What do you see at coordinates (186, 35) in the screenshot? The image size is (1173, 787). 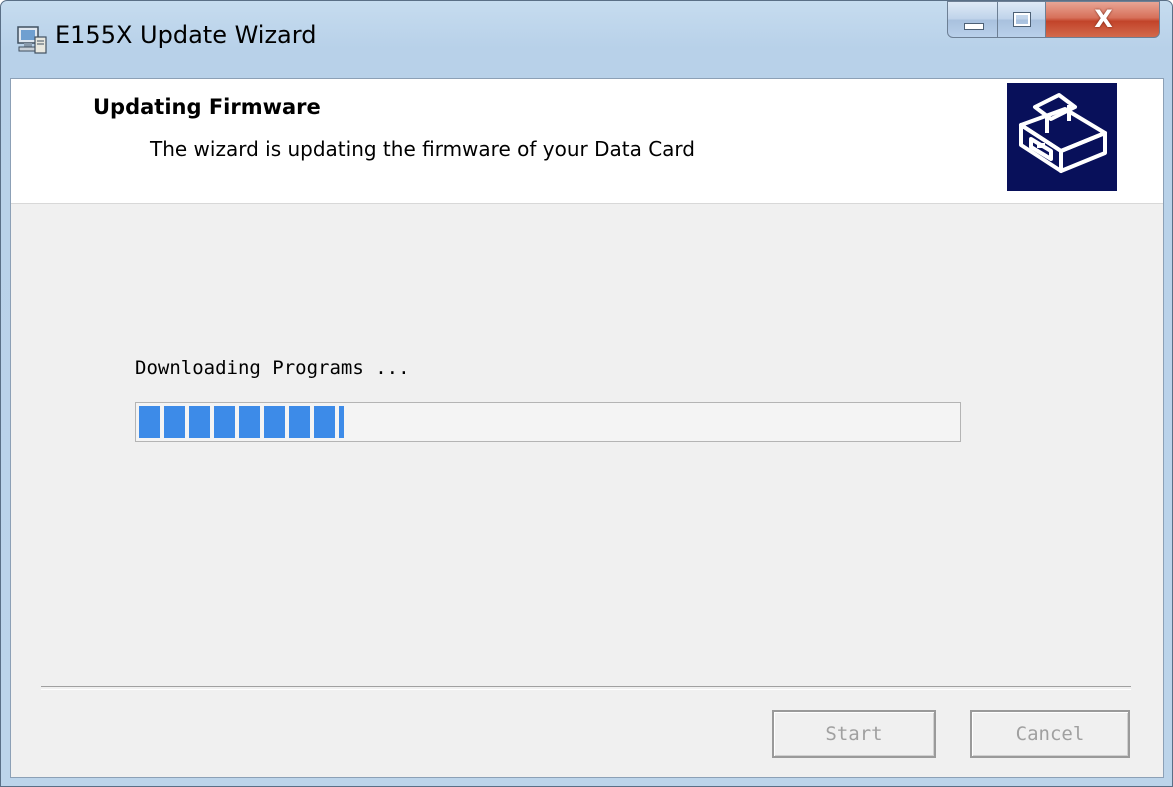 I see `window-title: E155X Update Wizard` at bounding box center [186, 35].